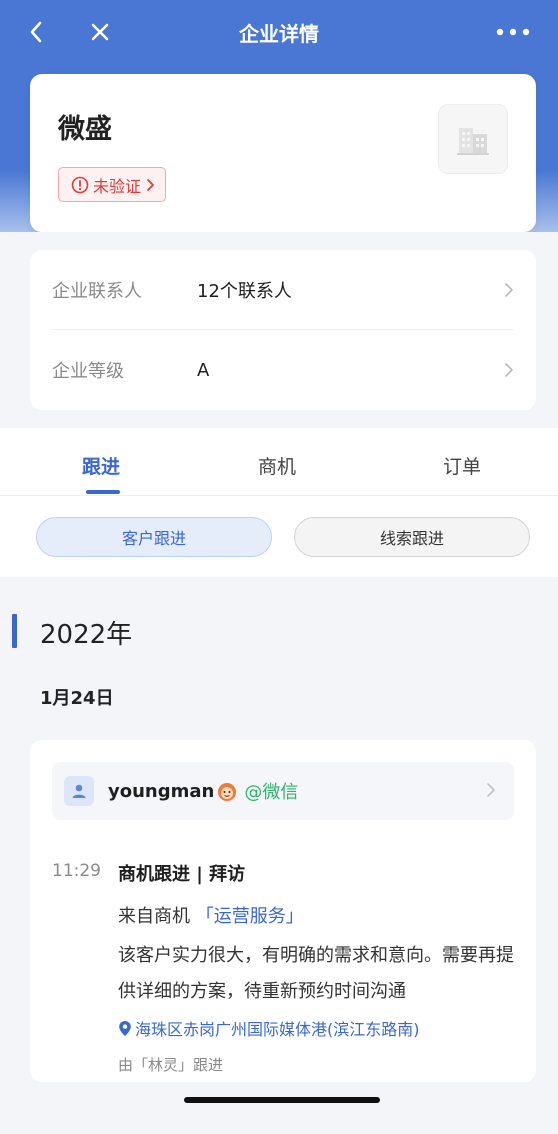 This screenshot has height=1134, width=558. I want to click on user-row: youngman @微信, so click(283, 791).